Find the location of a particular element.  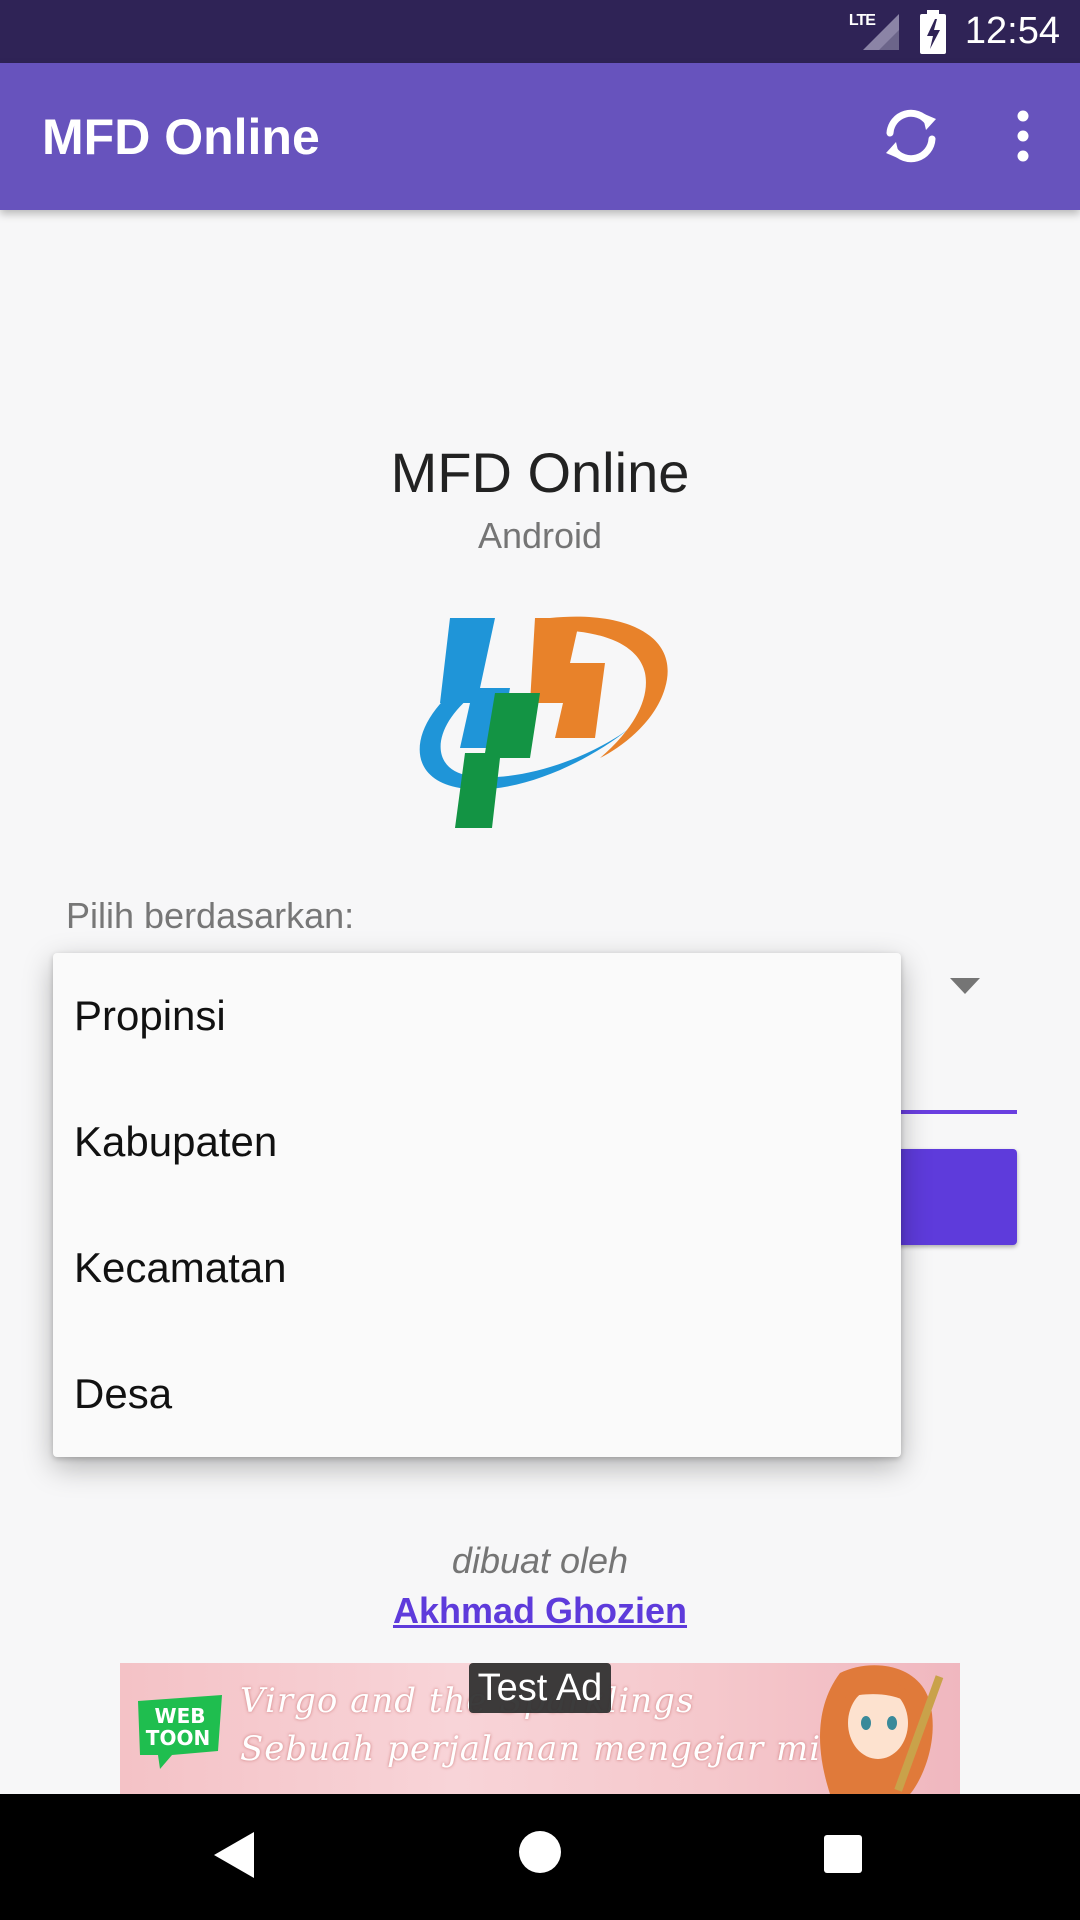

more-vert-icon is located at coordinates (1023, 136).